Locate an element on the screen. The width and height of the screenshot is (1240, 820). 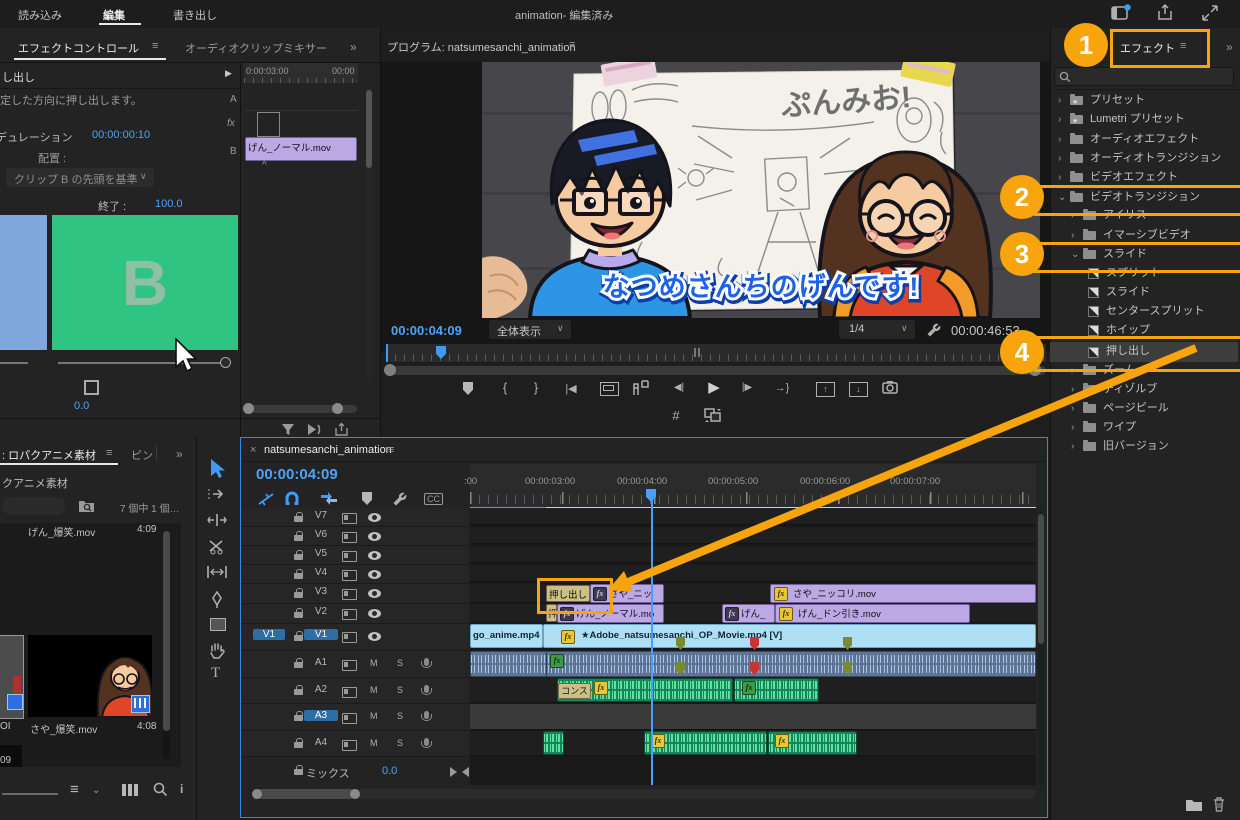
selection-tool is located at coordinates (218, 469).